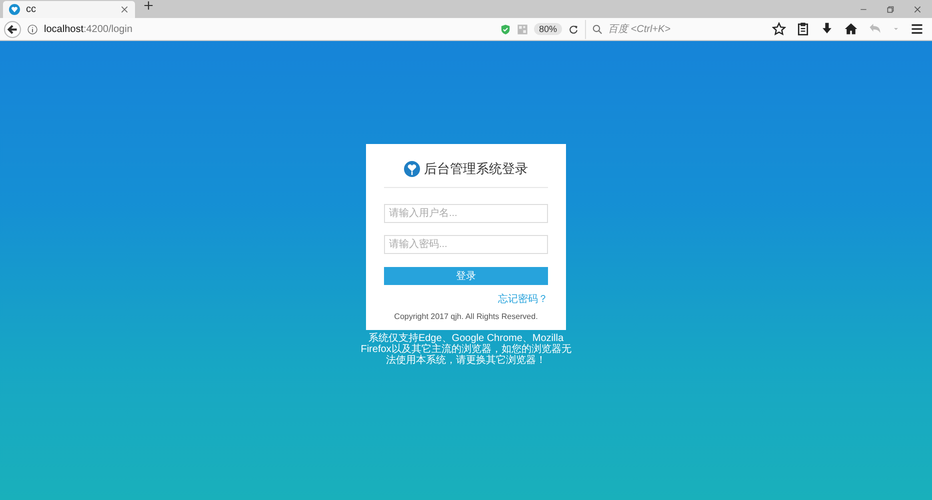  What do you see at coordinates (88, 29) in the screenshot?
I see `url-text: localhost:4200/login` at bounding box center [88, 29].